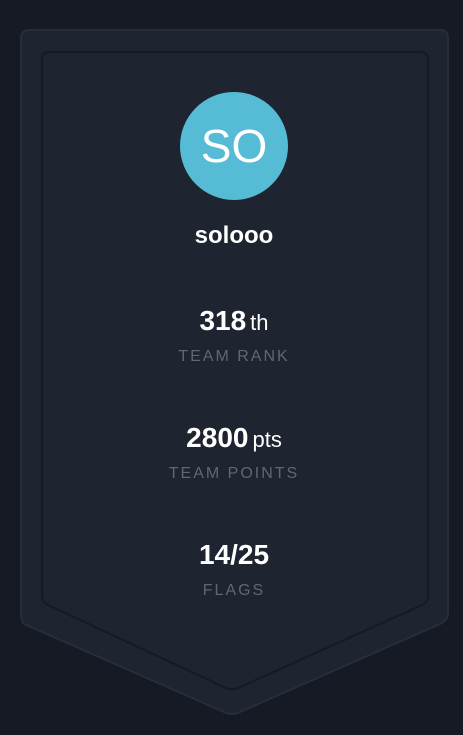 Image resolution: width=463 pixels, height=735 pixels. I want to click on team-rank-stat: 318th TEAM RANK, so click(234, 335).